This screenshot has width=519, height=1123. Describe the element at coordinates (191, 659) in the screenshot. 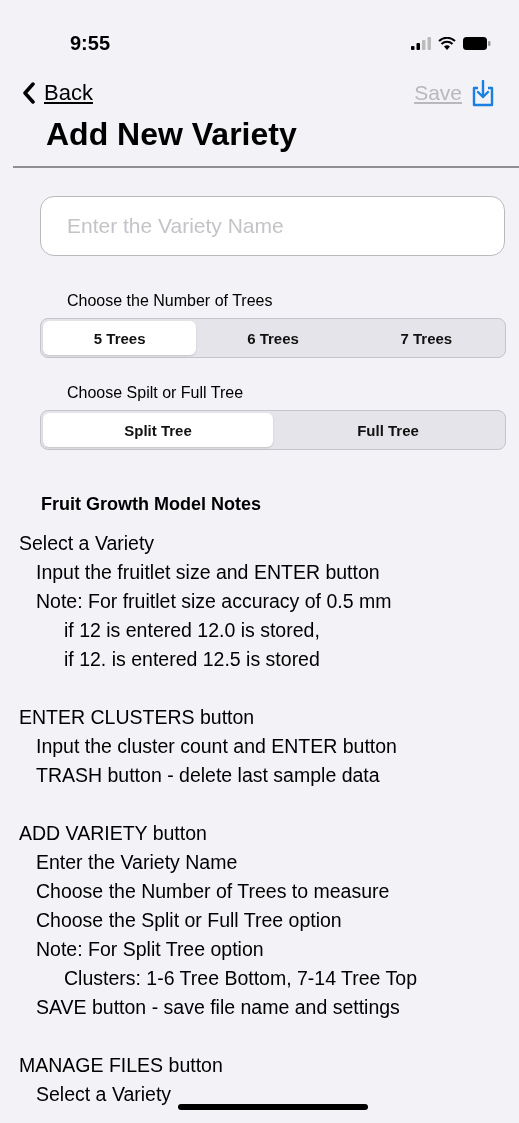

I see `note-text: if 12. is entered 12.5 is stored` at that location.